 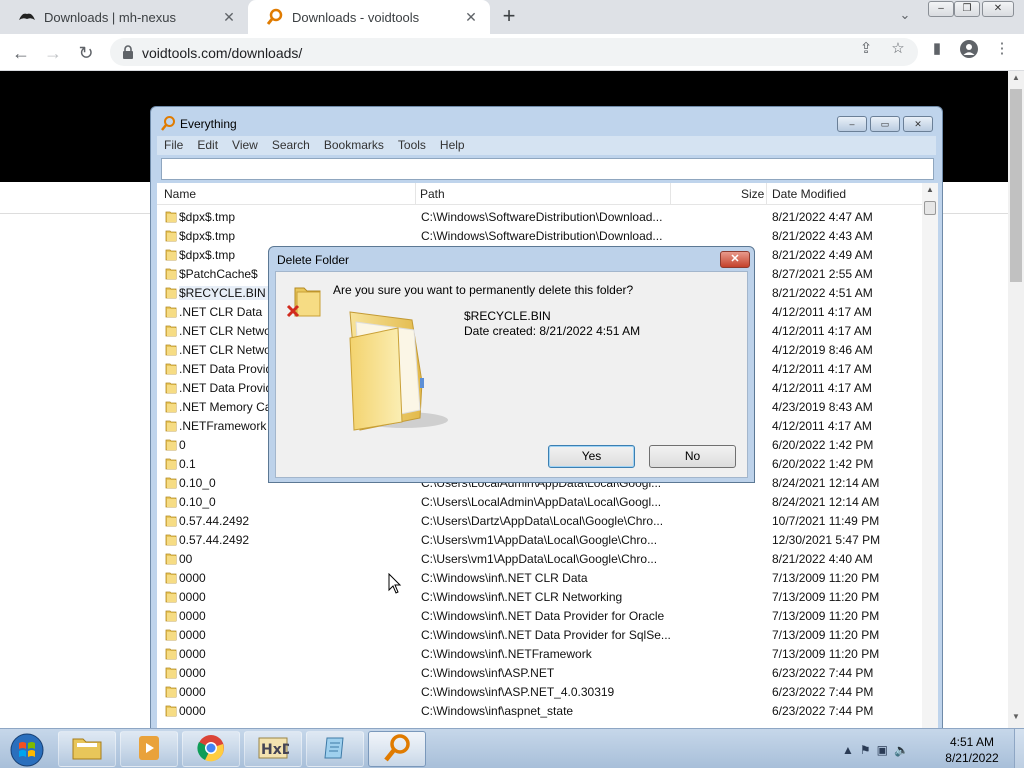 What do you see at coordinates (506, 654) in the screenshot?
I see `file-path: C:\Windows\inf\.NETFramework` at bounding box center [506, 654].